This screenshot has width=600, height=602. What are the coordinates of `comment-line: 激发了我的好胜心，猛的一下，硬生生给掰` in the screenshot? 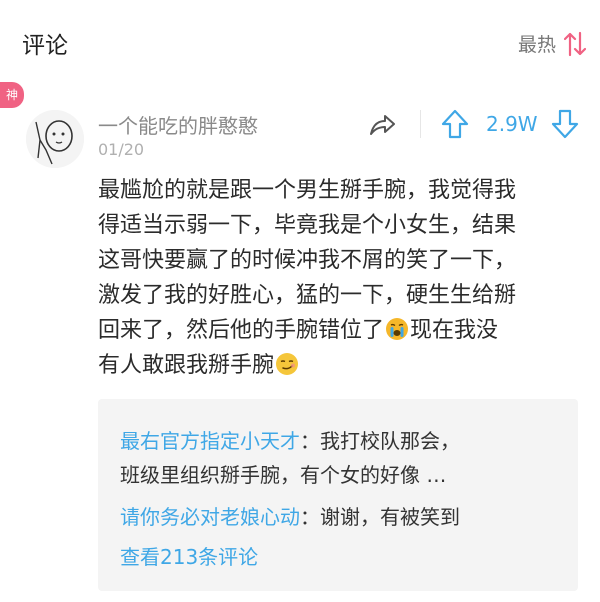 It's located at (307, 295).